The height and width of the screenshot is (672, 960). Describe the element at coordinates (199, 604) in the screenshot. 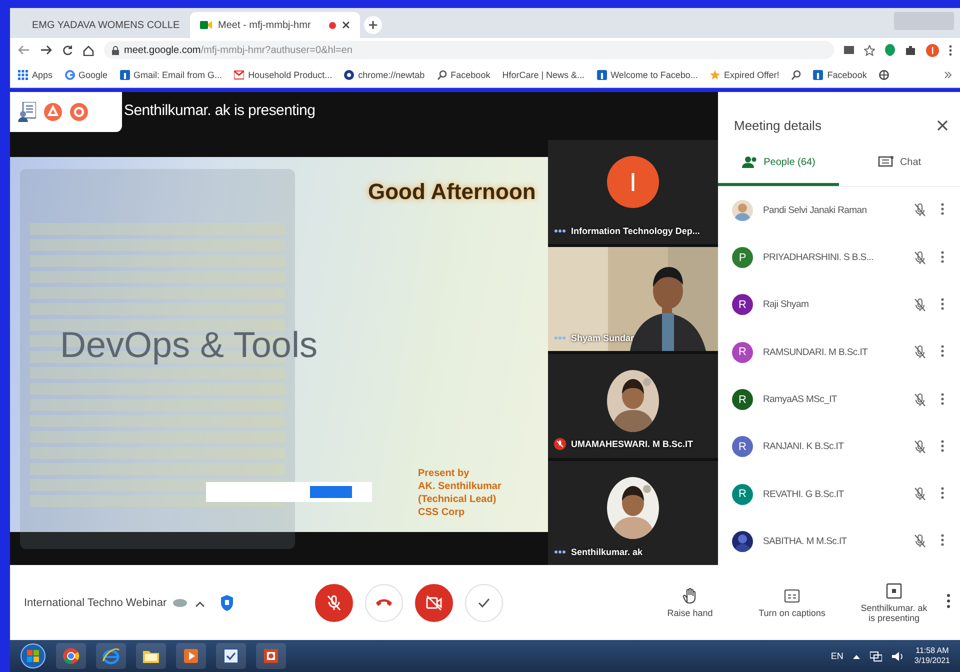

I see `caret-icon` at that location.